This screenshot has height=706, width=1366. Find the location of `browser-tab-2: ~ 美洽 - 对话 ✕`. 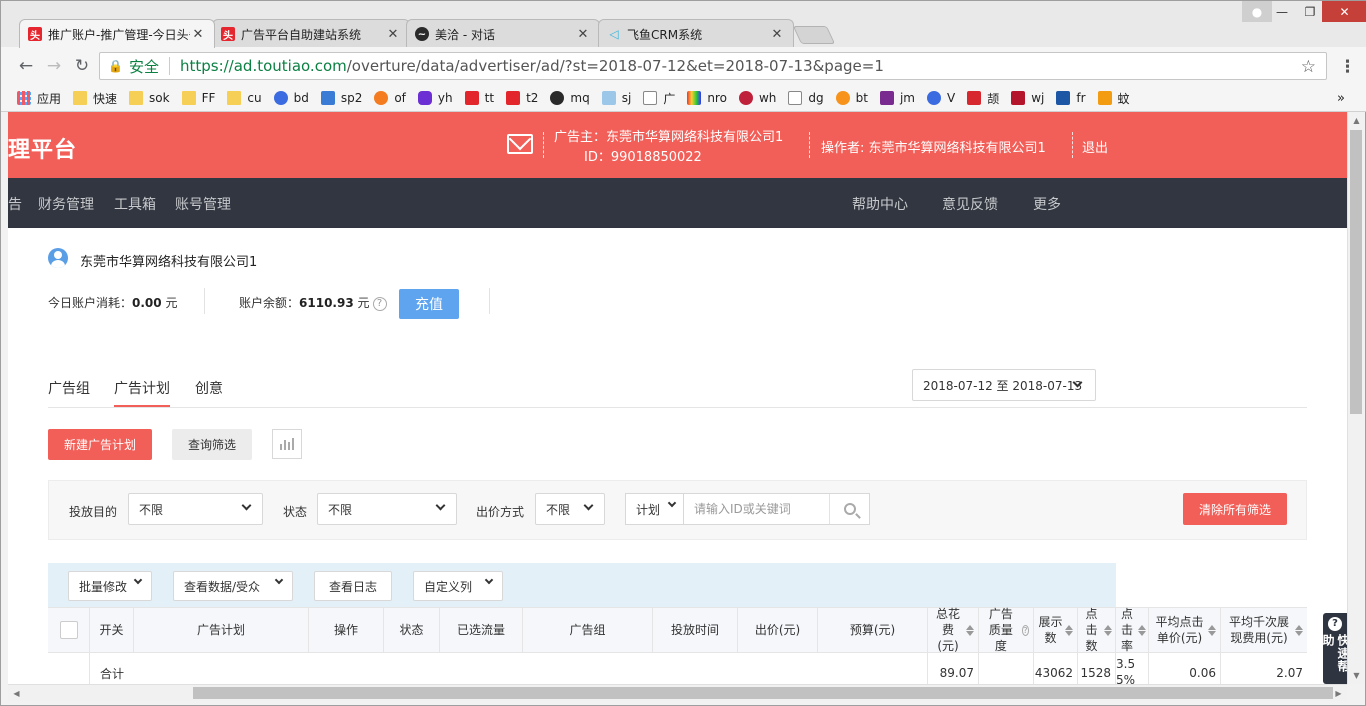

browser-tab-2: ~ 美洽 - 对话 ✕ is located at coordinates (503, 33).